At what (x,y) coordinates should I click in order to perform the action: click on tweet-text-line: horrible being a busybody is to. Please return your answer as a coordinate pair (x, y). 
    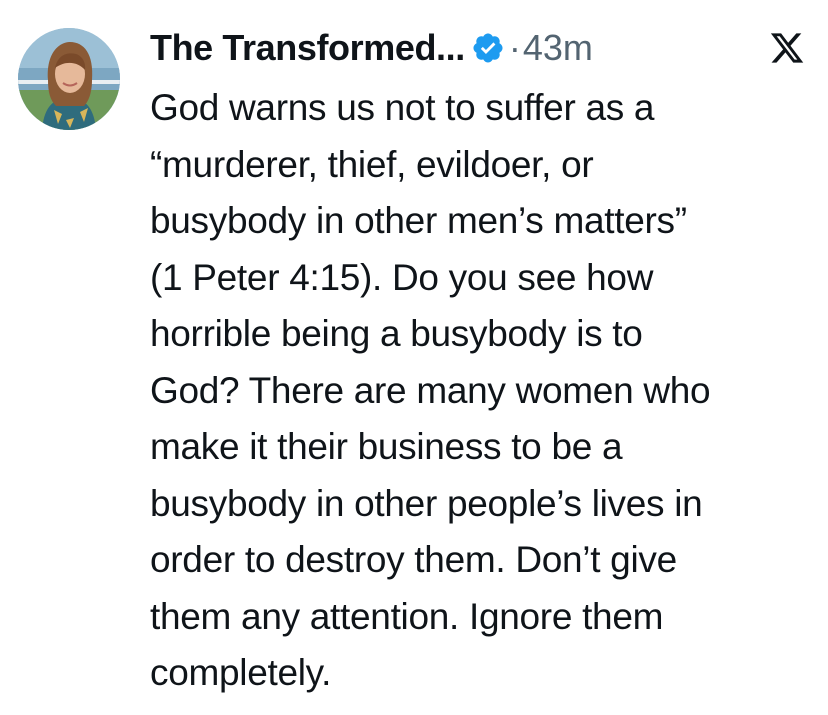
    Looking at the image, I should click on (396, 333).